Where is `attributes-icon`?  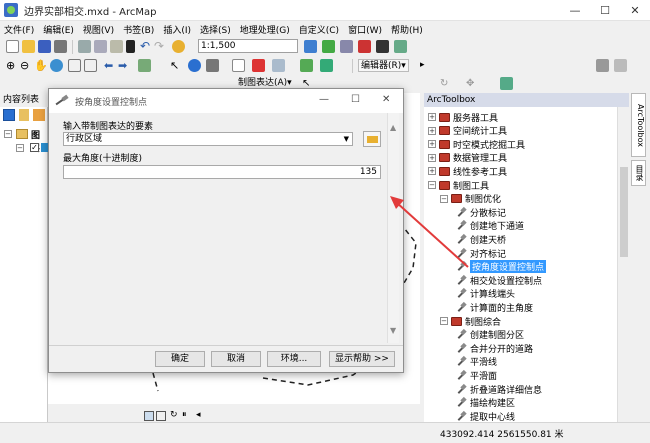
attributes-icon is located at coordinates (620, 65).